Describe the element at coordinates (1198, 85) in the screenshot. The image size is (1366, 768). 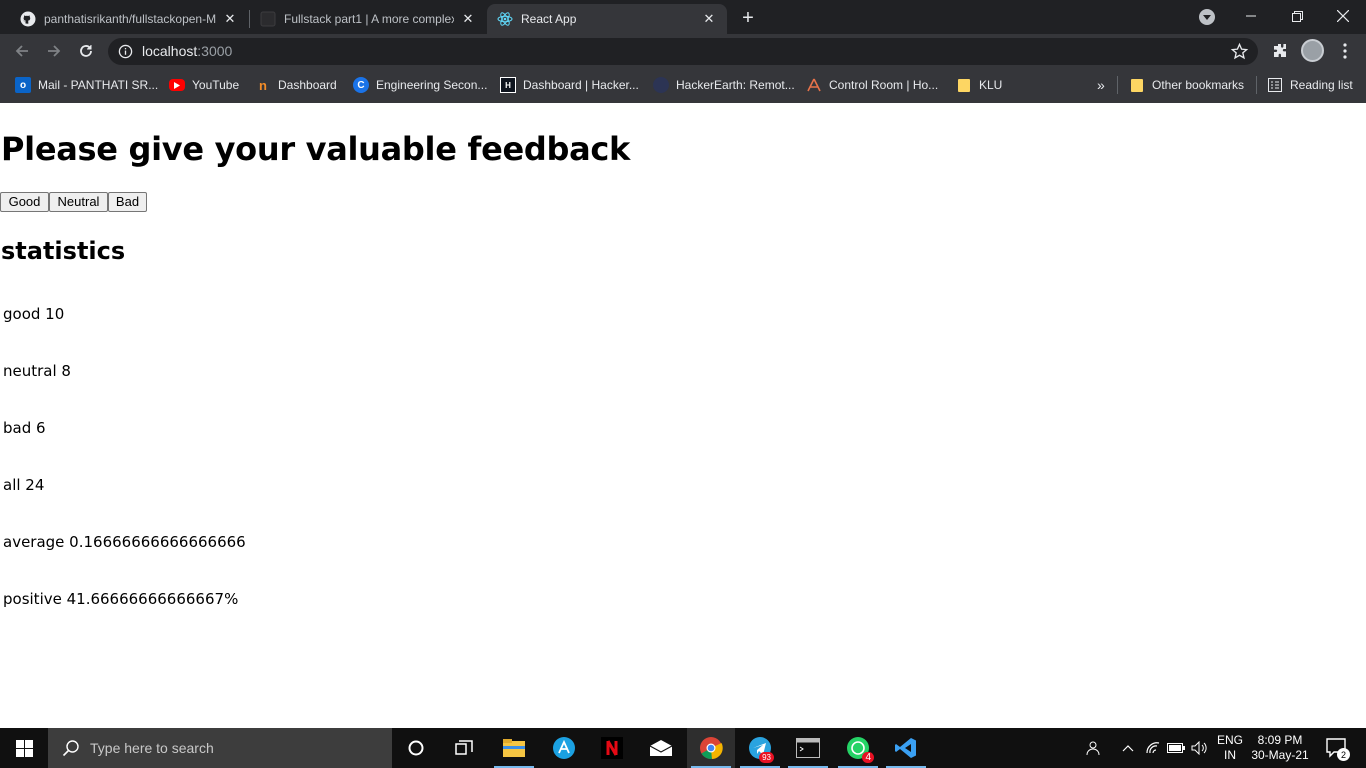
I see `other-bookmarks-label: Other bookmarks` at that location.